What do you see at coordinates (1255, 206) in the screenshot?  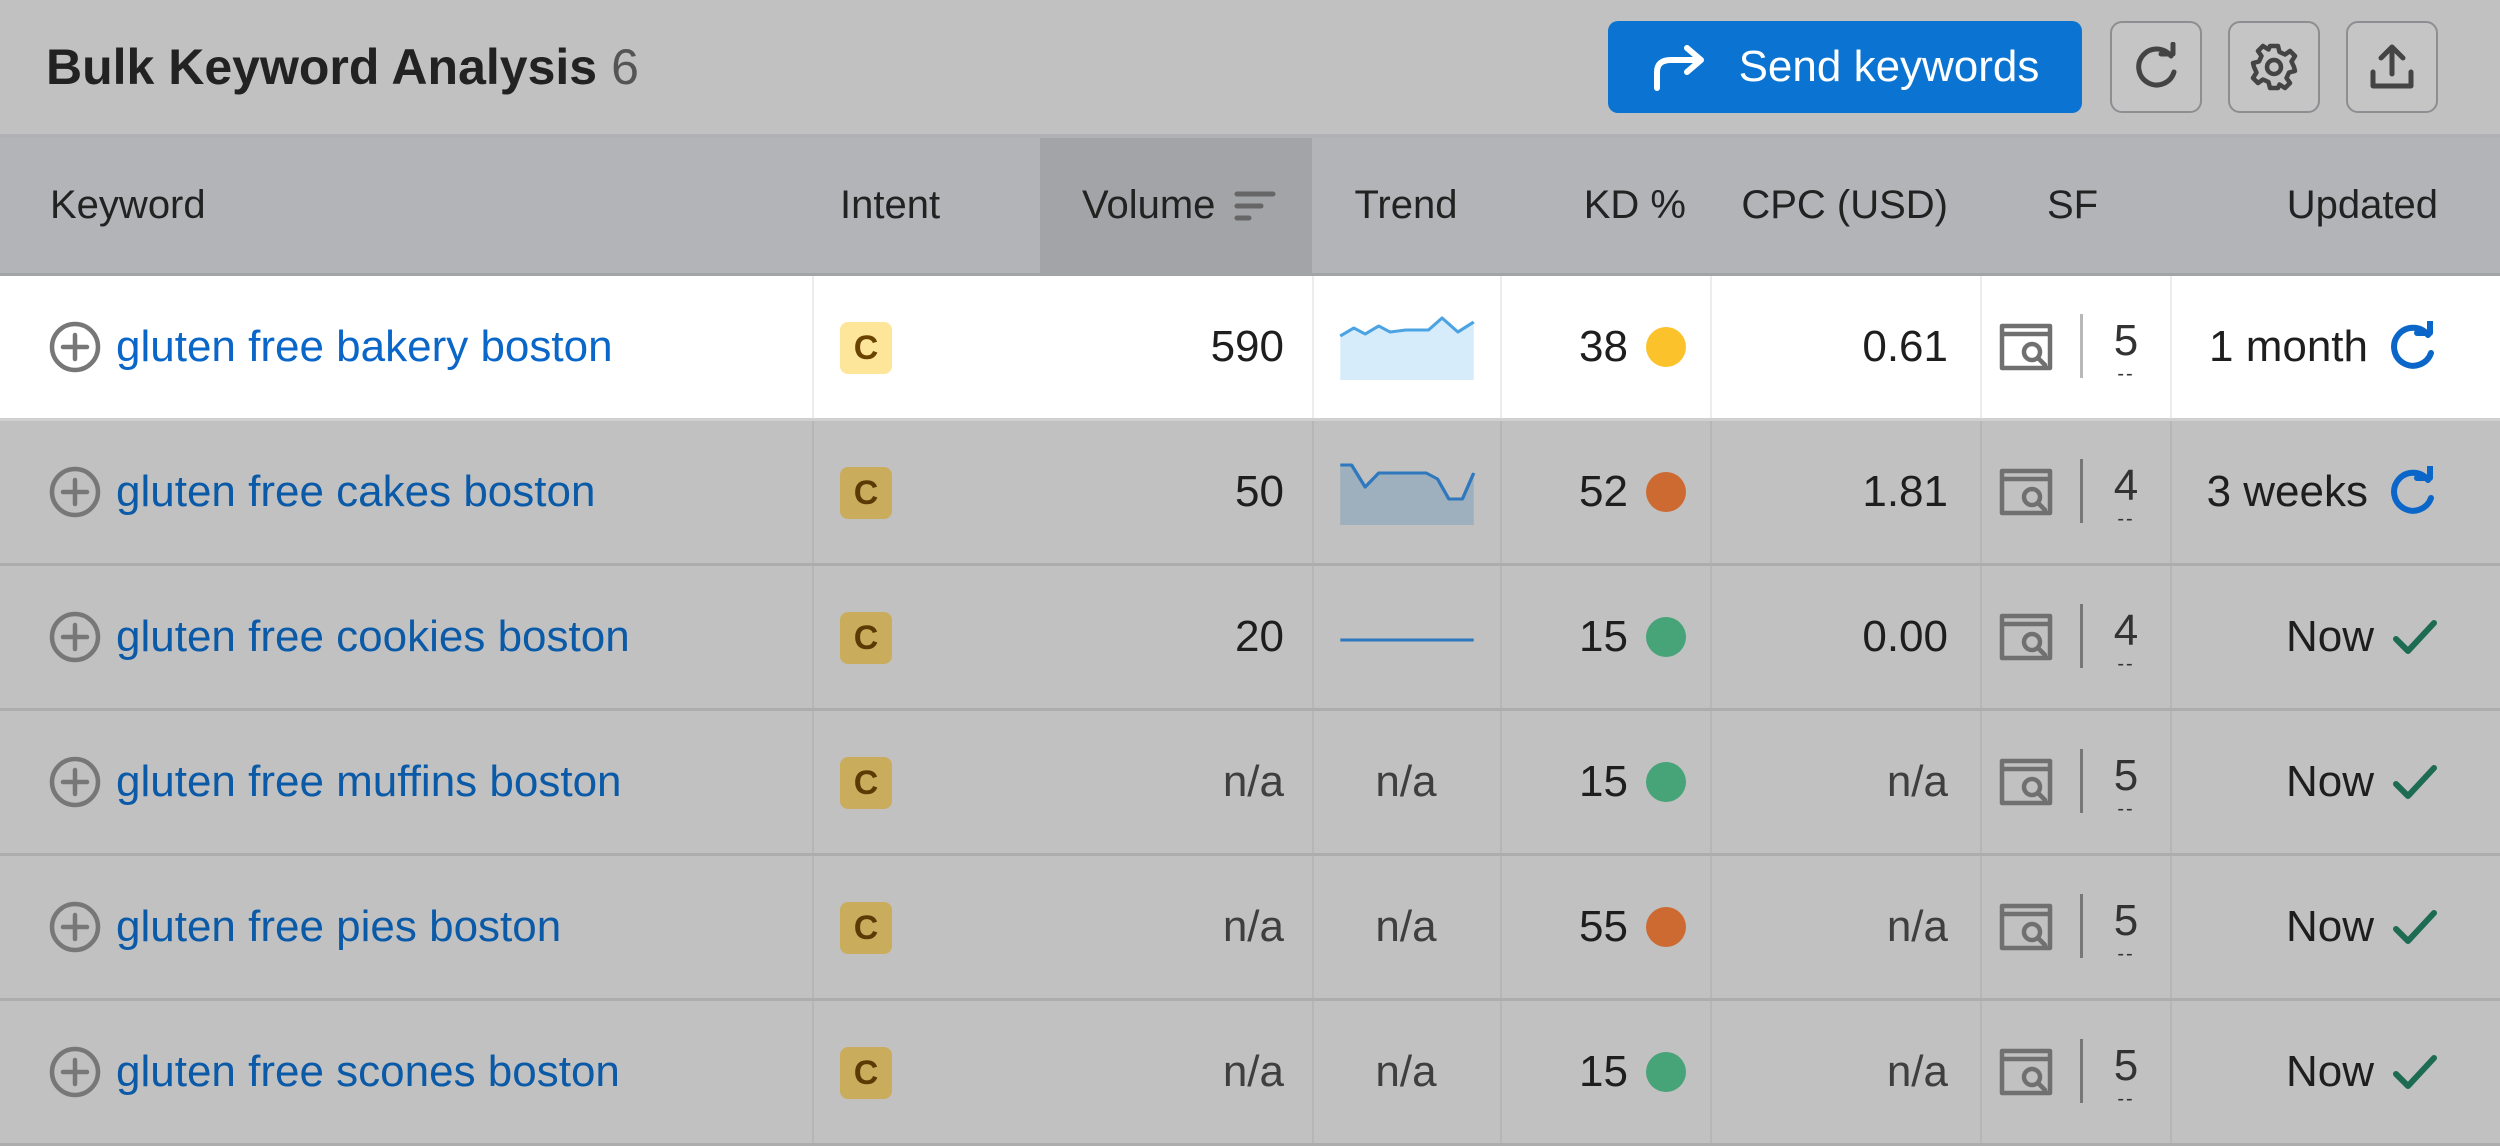 I see `sort-icon` at bounding box center [1255, 206].